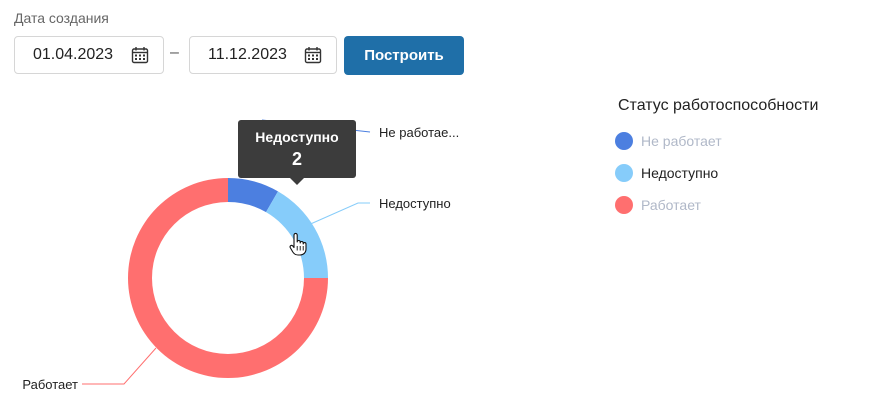 The height and width of the screenshot is (412, 876). Describe the element at coordinates (297, 181) in the screenshot. I see `tooltip-arrow` at that location.